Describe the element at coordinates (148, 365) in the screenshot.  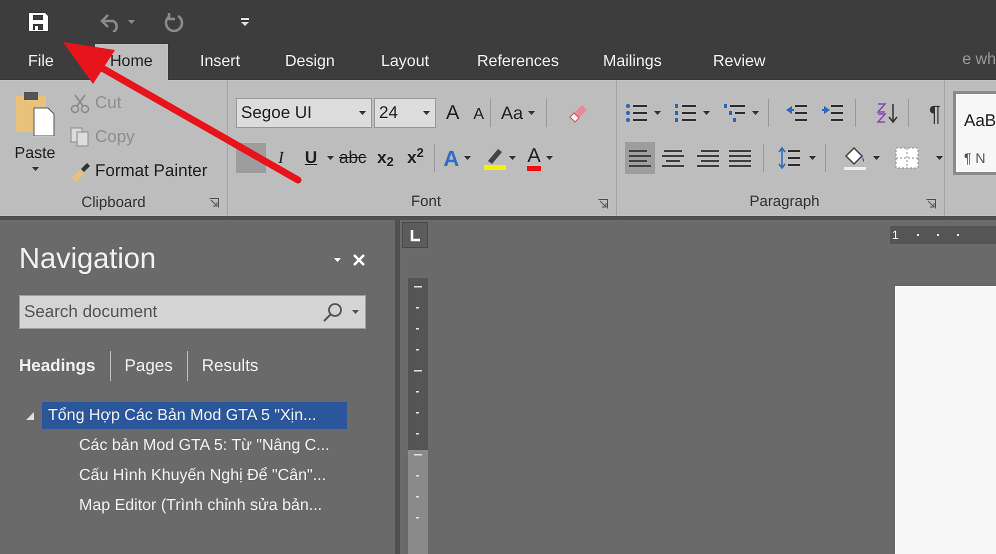
I see `pane-tab: Pages` at that location.